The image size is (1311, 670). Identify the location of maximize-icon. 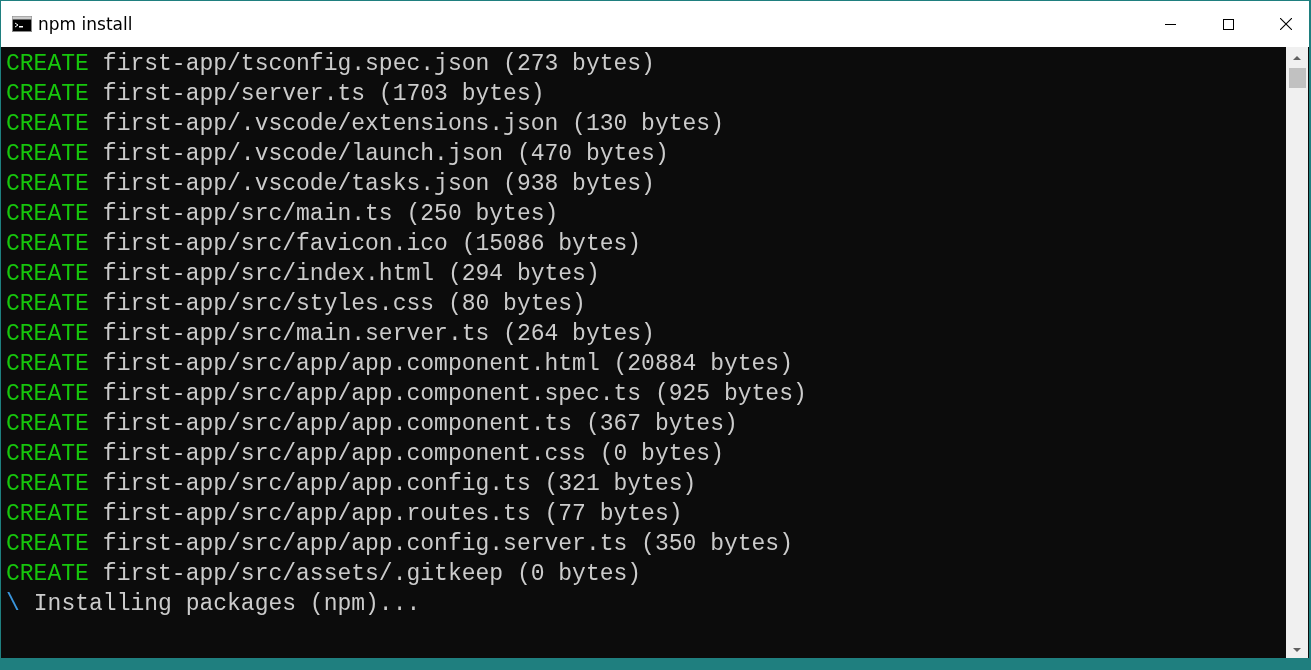
(1228, 24).